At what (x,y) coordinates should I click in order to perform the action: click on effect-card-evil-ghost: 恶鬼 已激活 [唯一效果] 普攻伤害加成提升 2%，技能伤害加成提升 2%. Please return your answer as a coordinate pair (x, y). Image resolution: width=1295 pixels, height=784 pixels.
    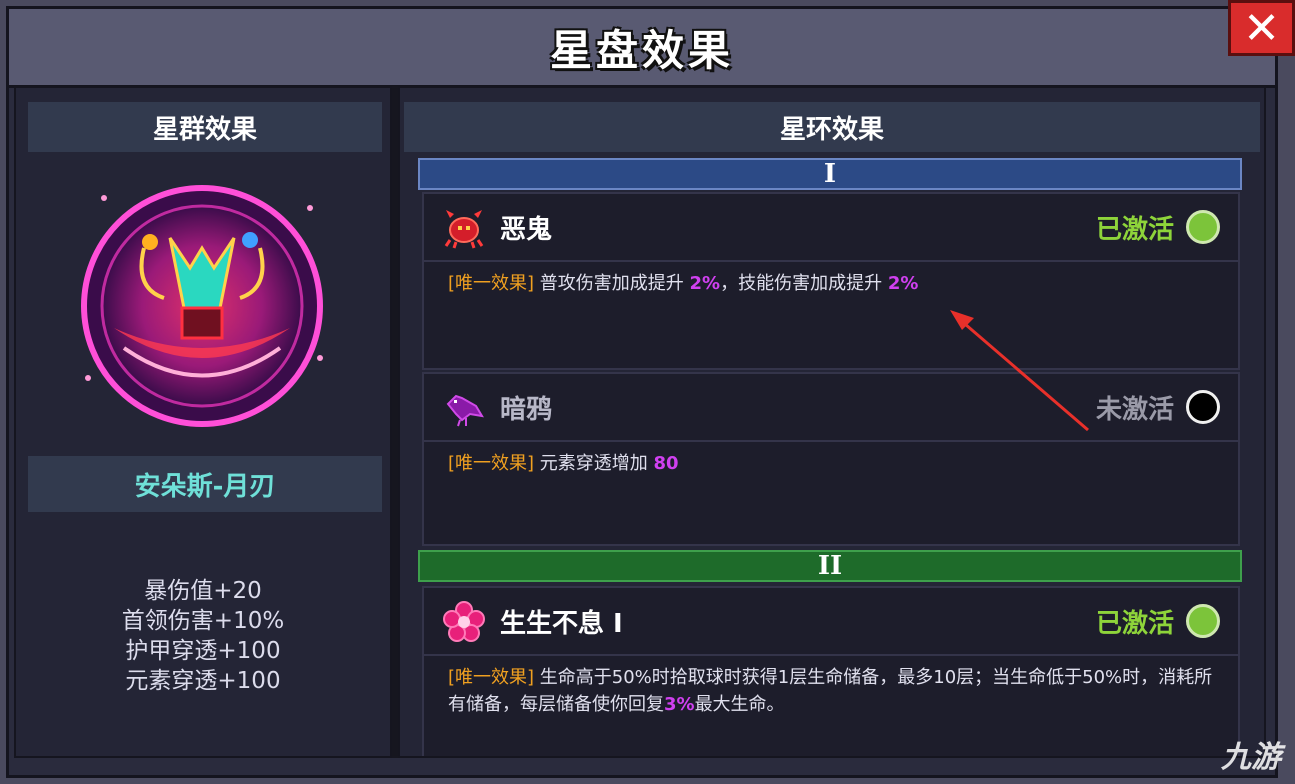
    Looking at the image, I should click on (831, 281).